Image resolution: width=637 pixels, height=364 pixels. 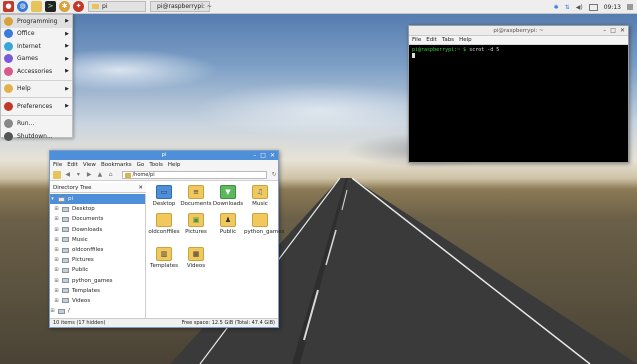 I want to click on tree-item-pi: ▾ pi, so click(x=97, y=199).